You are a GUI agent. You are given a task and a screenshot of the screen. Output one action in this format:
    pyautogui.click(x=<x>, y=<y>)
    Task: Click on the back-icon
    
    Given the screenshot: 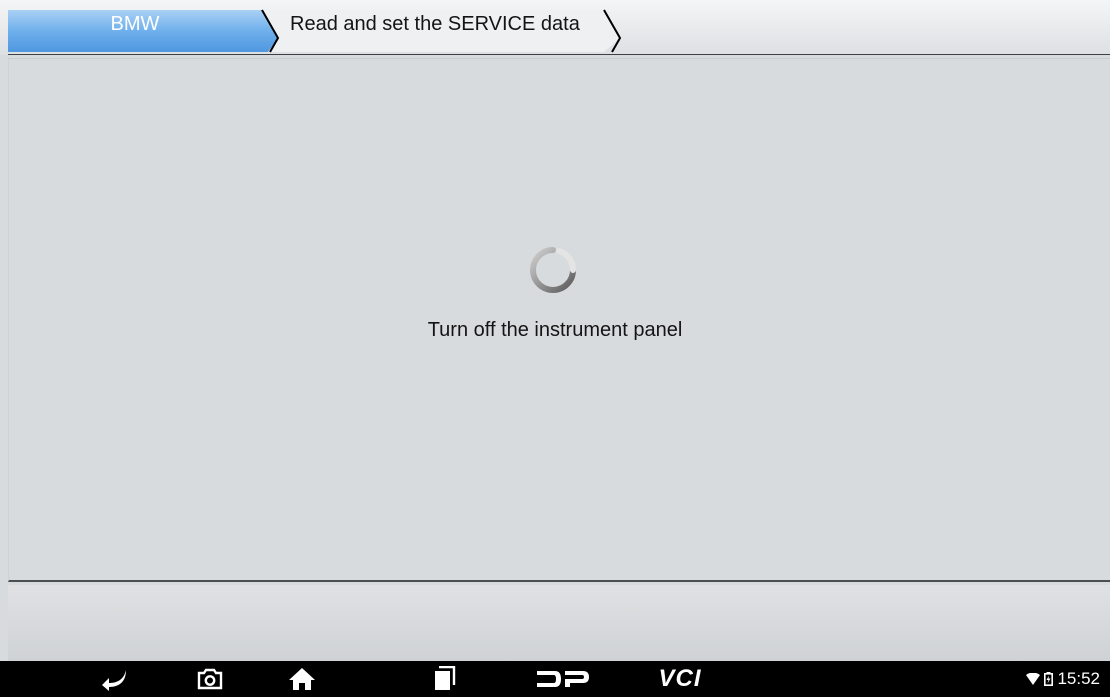 What is the action you would take?
    pyautogui.click(x=114, y=680)
    